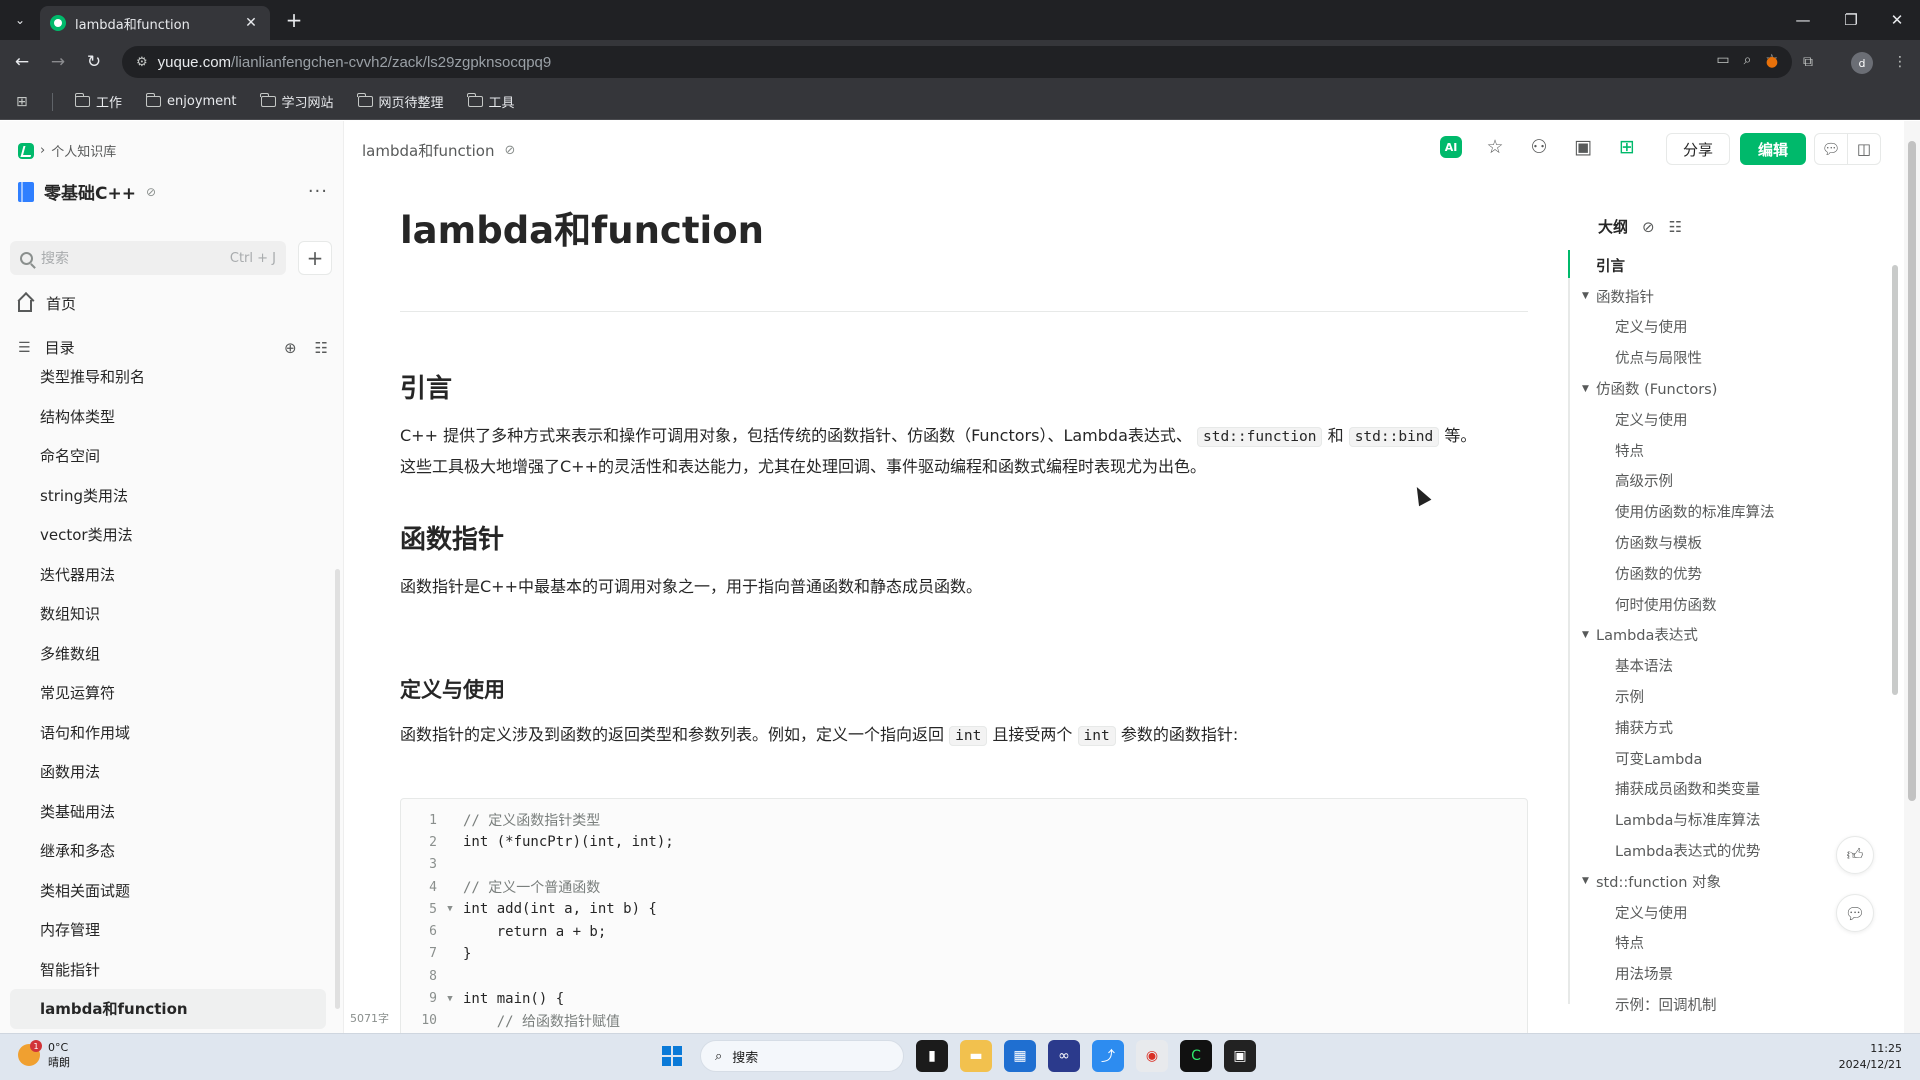 Image resolution: width=1920 pixels, height=1080 pixels. Describe the element at coordinates (1583, 147) in the screenshot. I see `present-icon: ▣` at that location.